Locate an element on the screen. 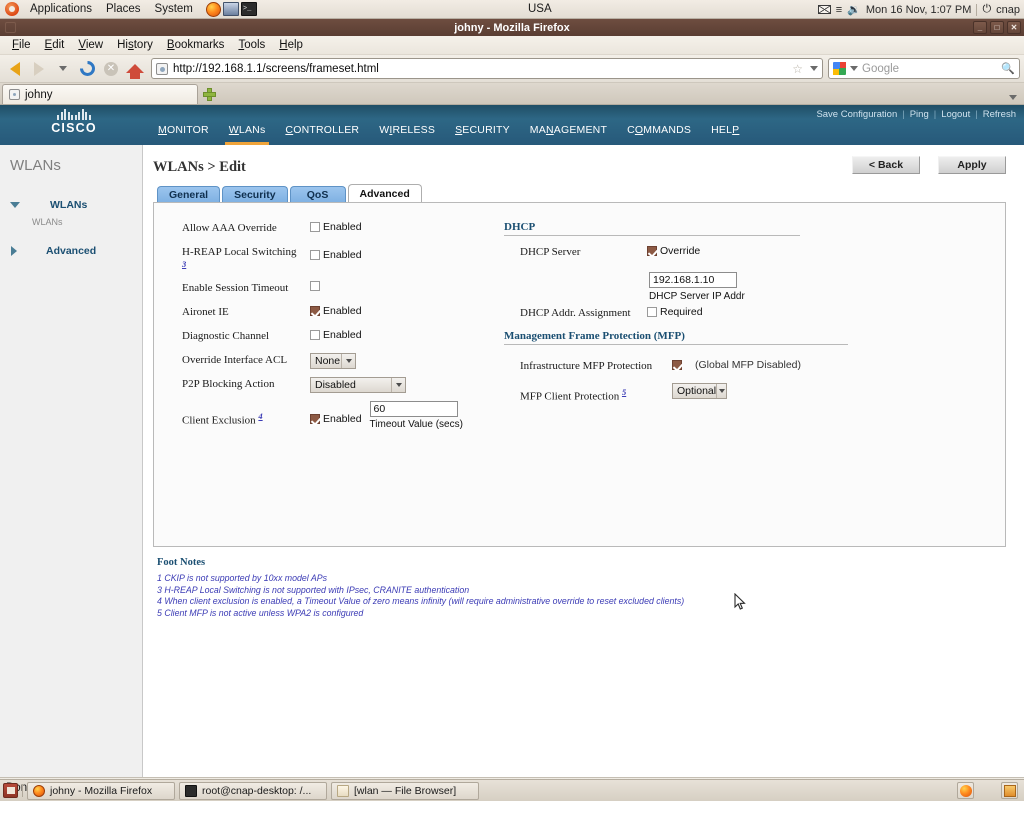  sidebar-item-advanced: Advanced is located at coordinates (71, 251).